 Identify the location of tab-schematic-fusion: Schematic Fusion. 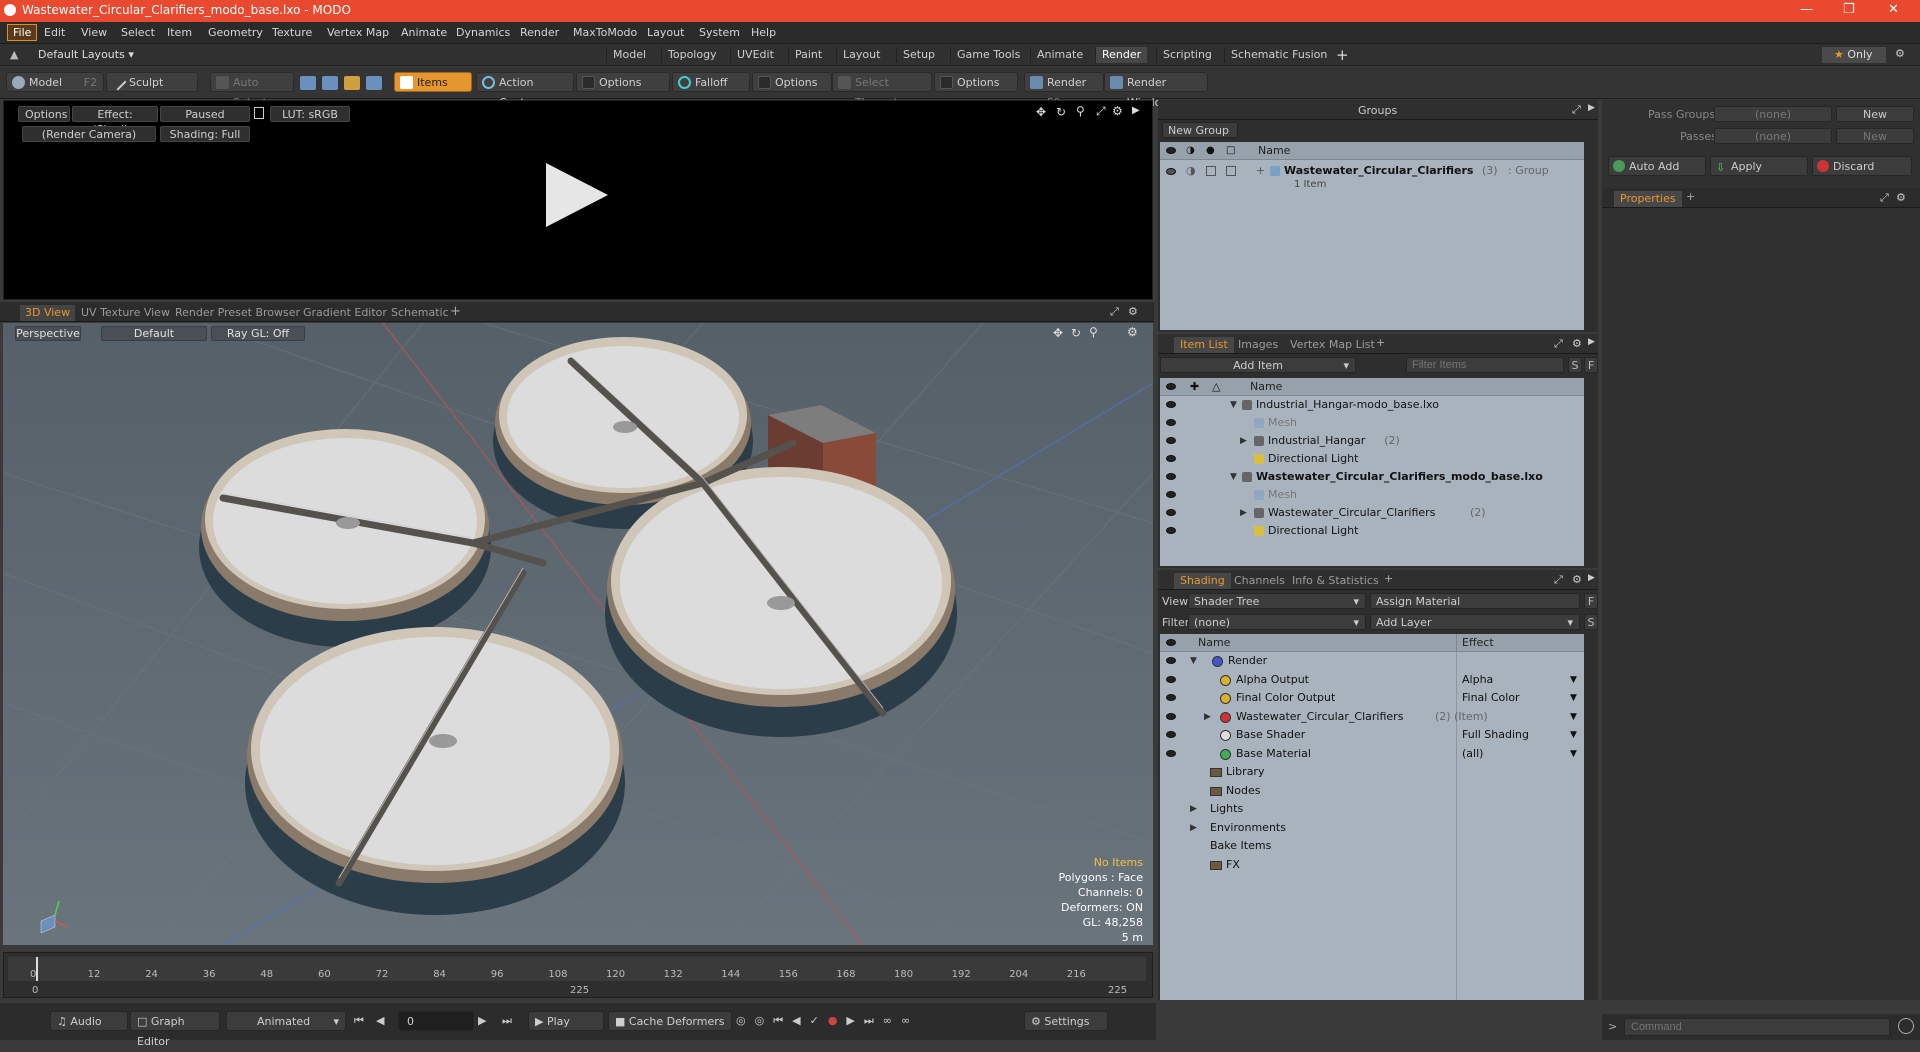
(1278, 55).